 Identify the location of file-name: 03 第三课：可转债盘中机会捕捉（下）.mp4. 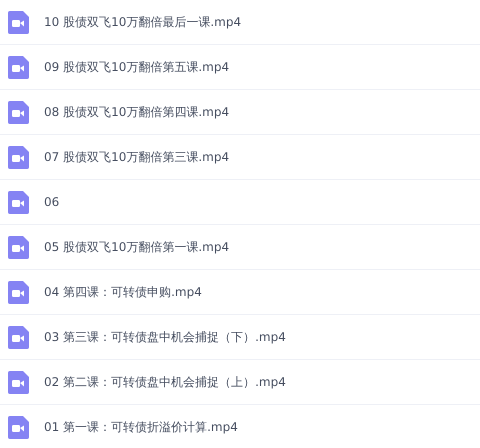
(165, 337).